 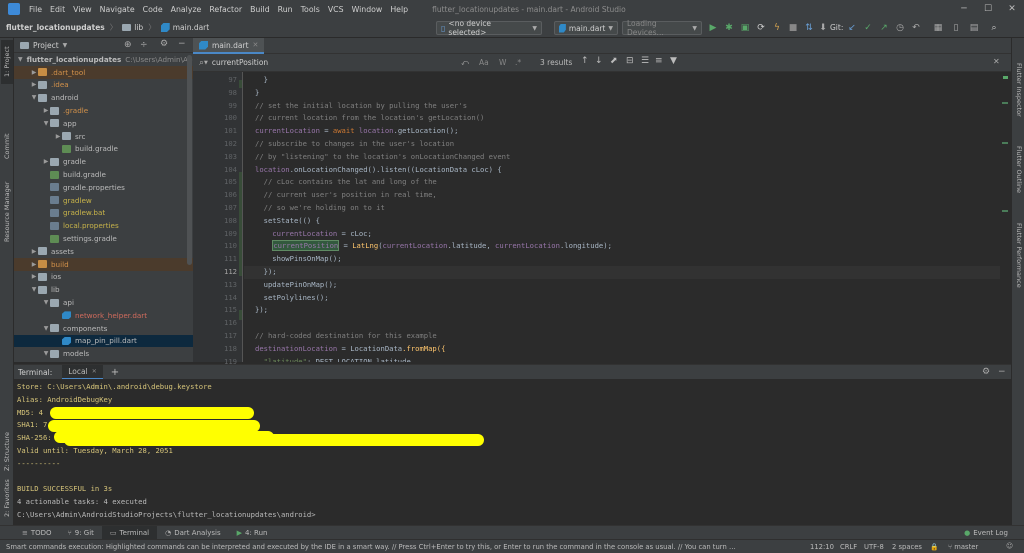 I want to click on sdk-manager-icon: ⬇, so click(x=823, y=28).